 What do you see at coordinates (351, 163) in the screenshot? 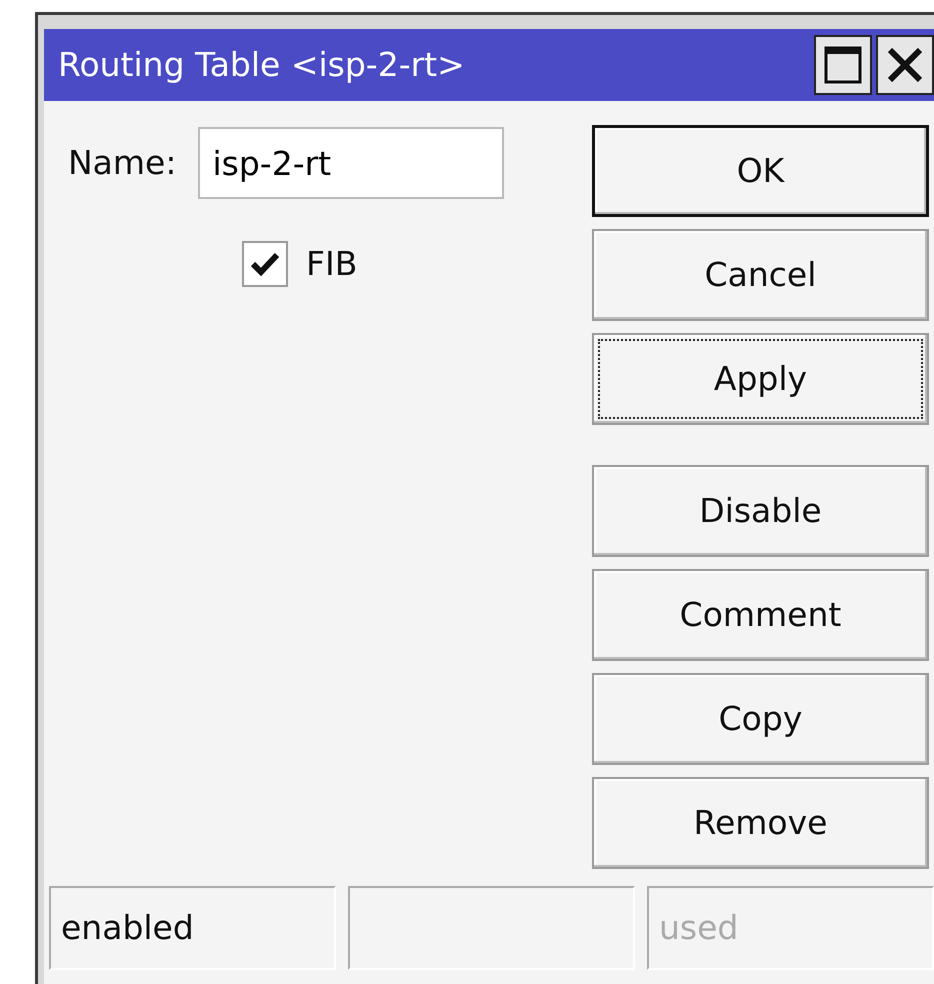
I see `name-field: isp-2-rt` at bounding box center [351, 163].